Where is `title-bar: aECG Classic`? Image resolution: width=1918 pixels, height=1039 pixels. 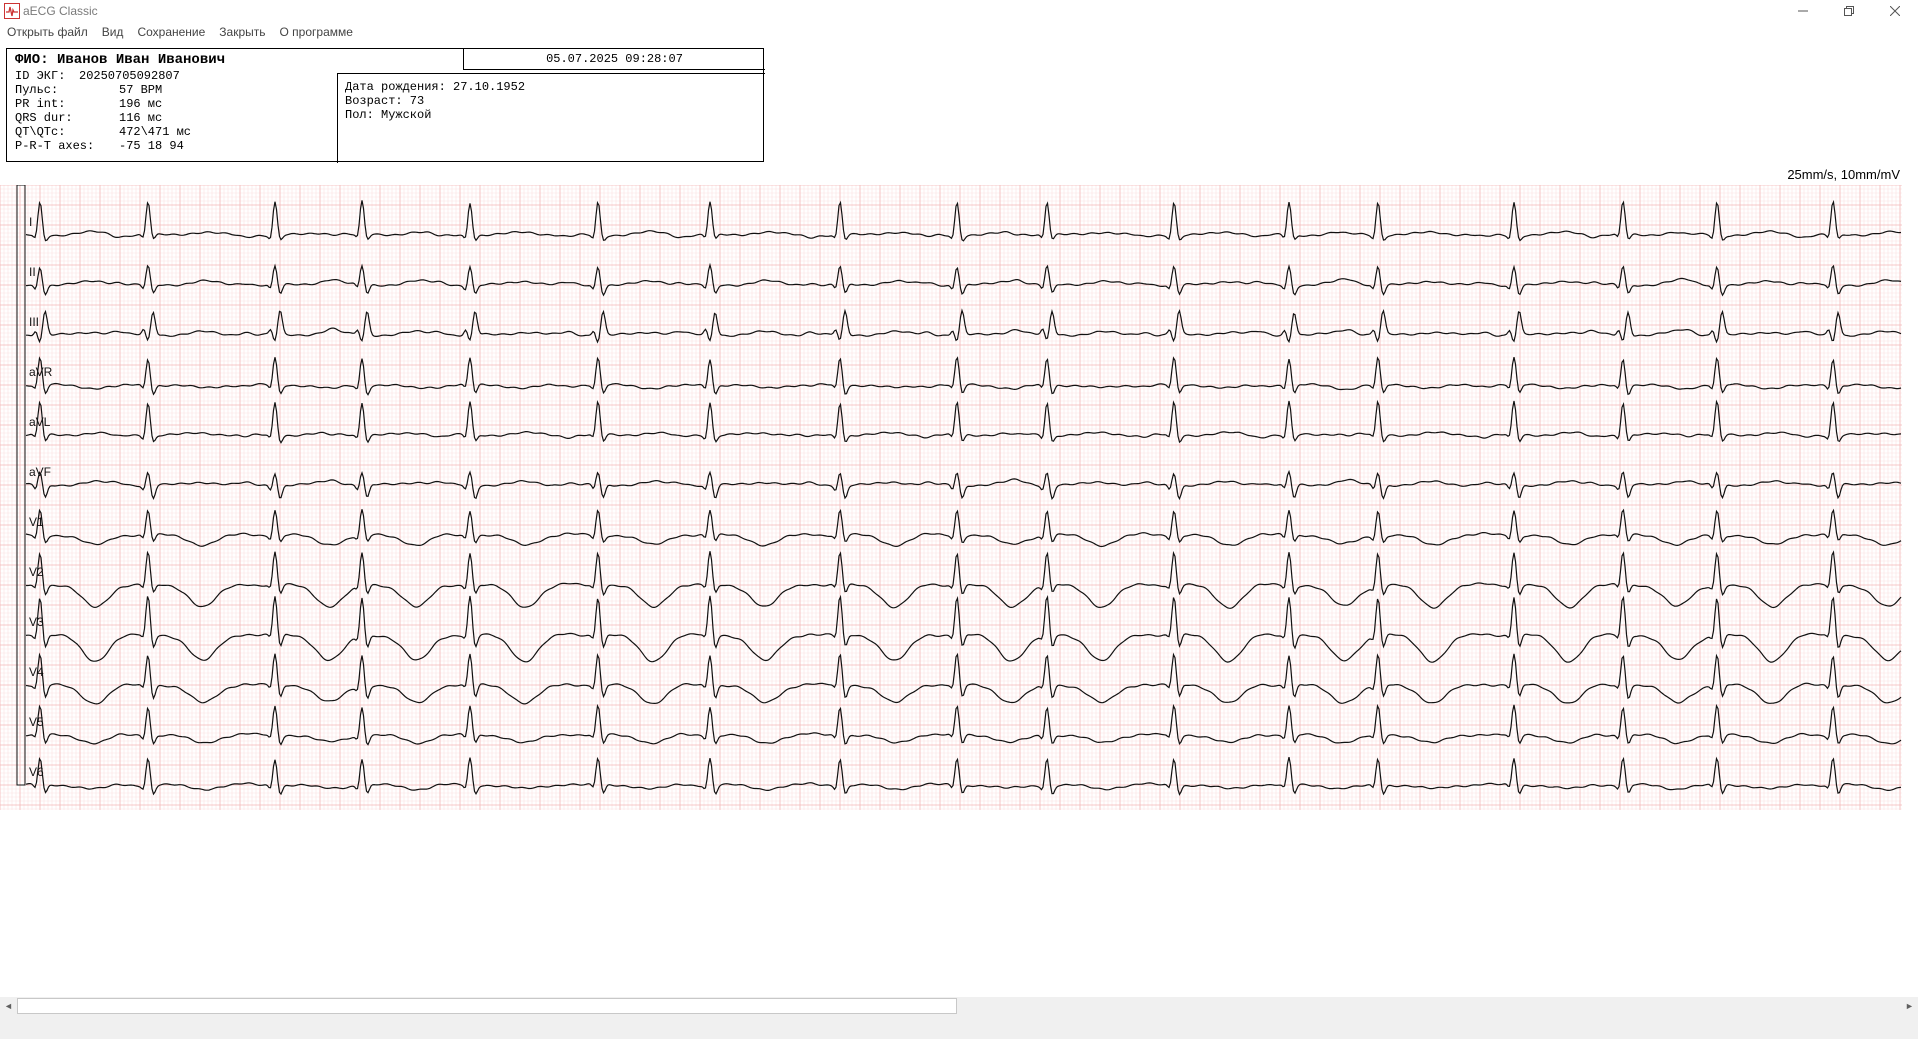 title-bar: aECG Classic is located at coordinates (959, 11).